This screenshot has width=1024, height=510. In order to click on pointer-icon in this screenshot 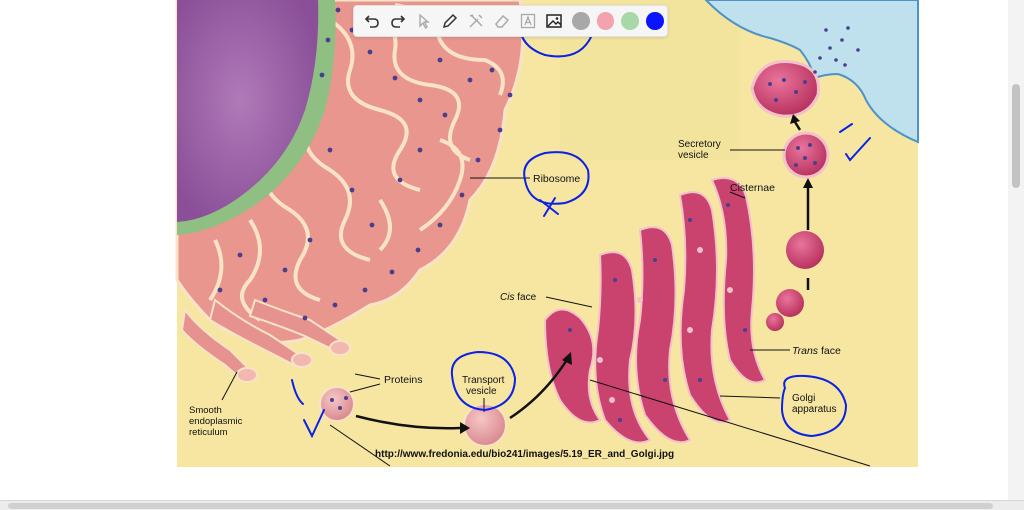, I will do `click(424, 21)`.